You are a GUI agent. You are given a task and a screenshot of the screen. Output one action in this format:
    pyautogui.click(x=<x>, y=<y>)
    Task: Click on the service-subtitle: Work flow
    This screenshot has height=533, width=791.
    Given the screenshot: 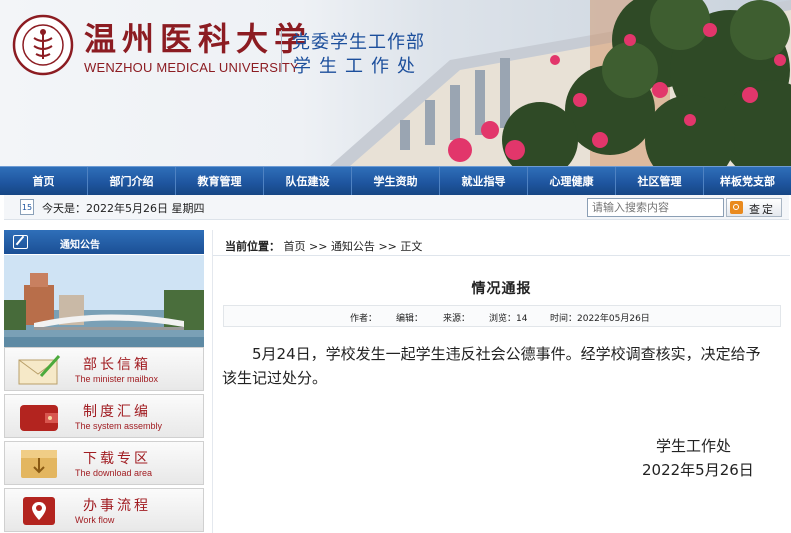 What is the action you would take?
    pyautogui.click(x=95, y=520)
    